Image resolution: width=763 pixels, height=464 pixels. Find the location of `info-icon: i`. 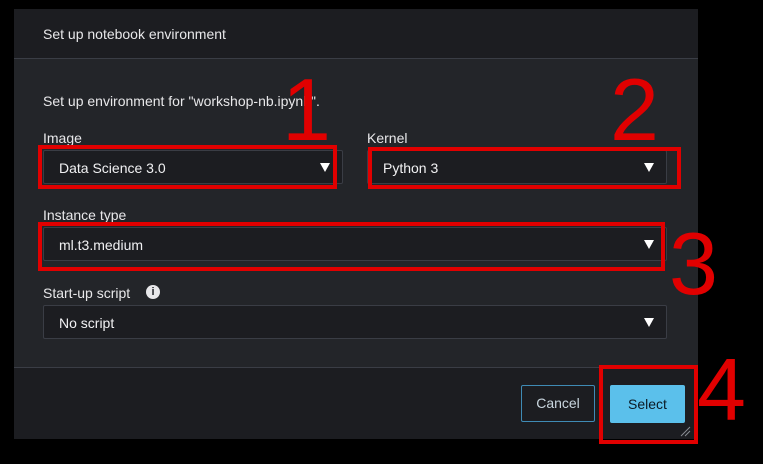

info-icon: i is located at coordinates (153, 292).